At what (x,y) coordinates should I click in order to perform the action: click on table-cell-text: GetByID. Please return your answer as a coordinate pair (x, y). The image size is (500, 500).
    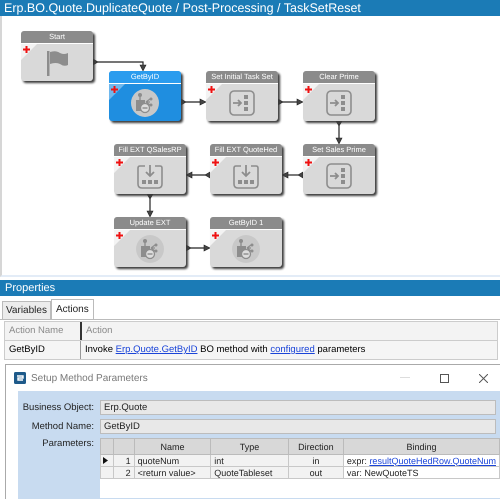
    Looking at the image, I should click on (27, 350).